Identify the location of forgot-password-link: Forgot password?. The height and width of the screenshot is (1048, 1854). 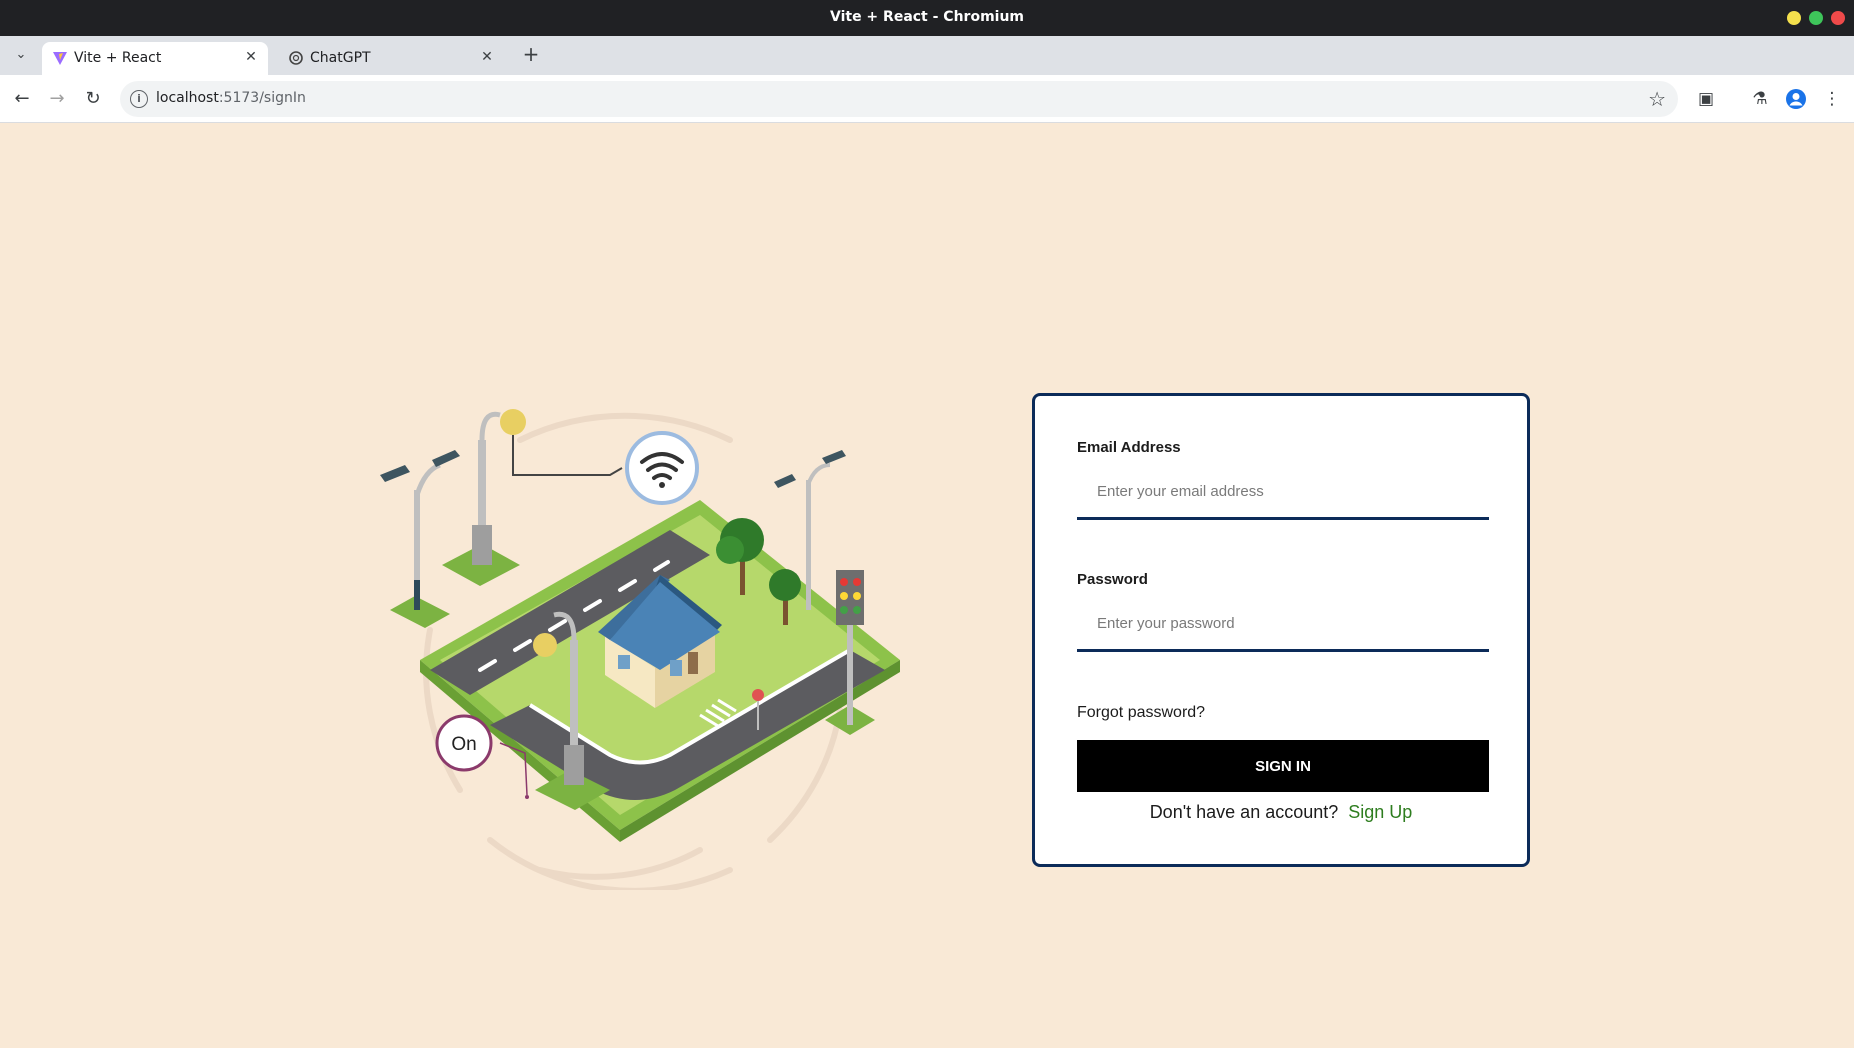
(1141, 713).